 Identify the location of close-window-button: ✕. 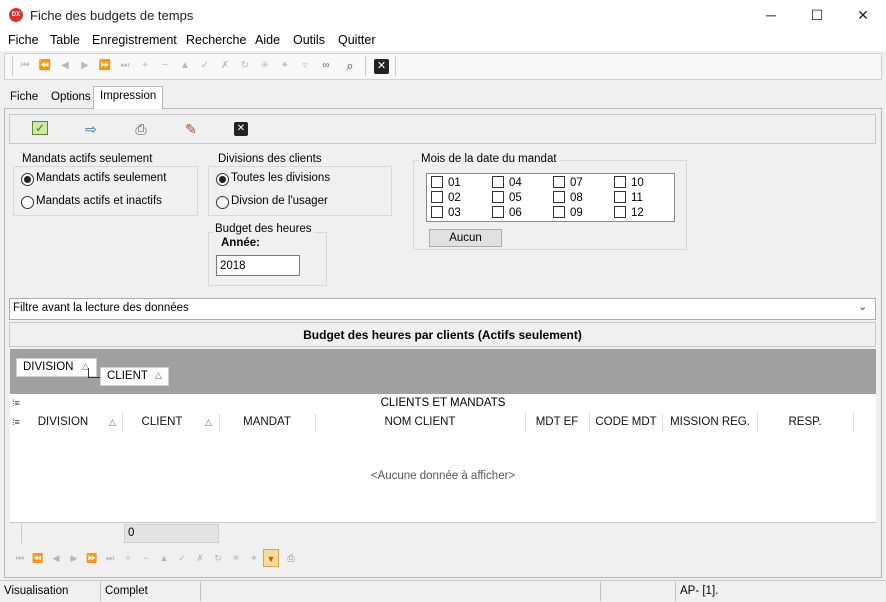
(863, 15).